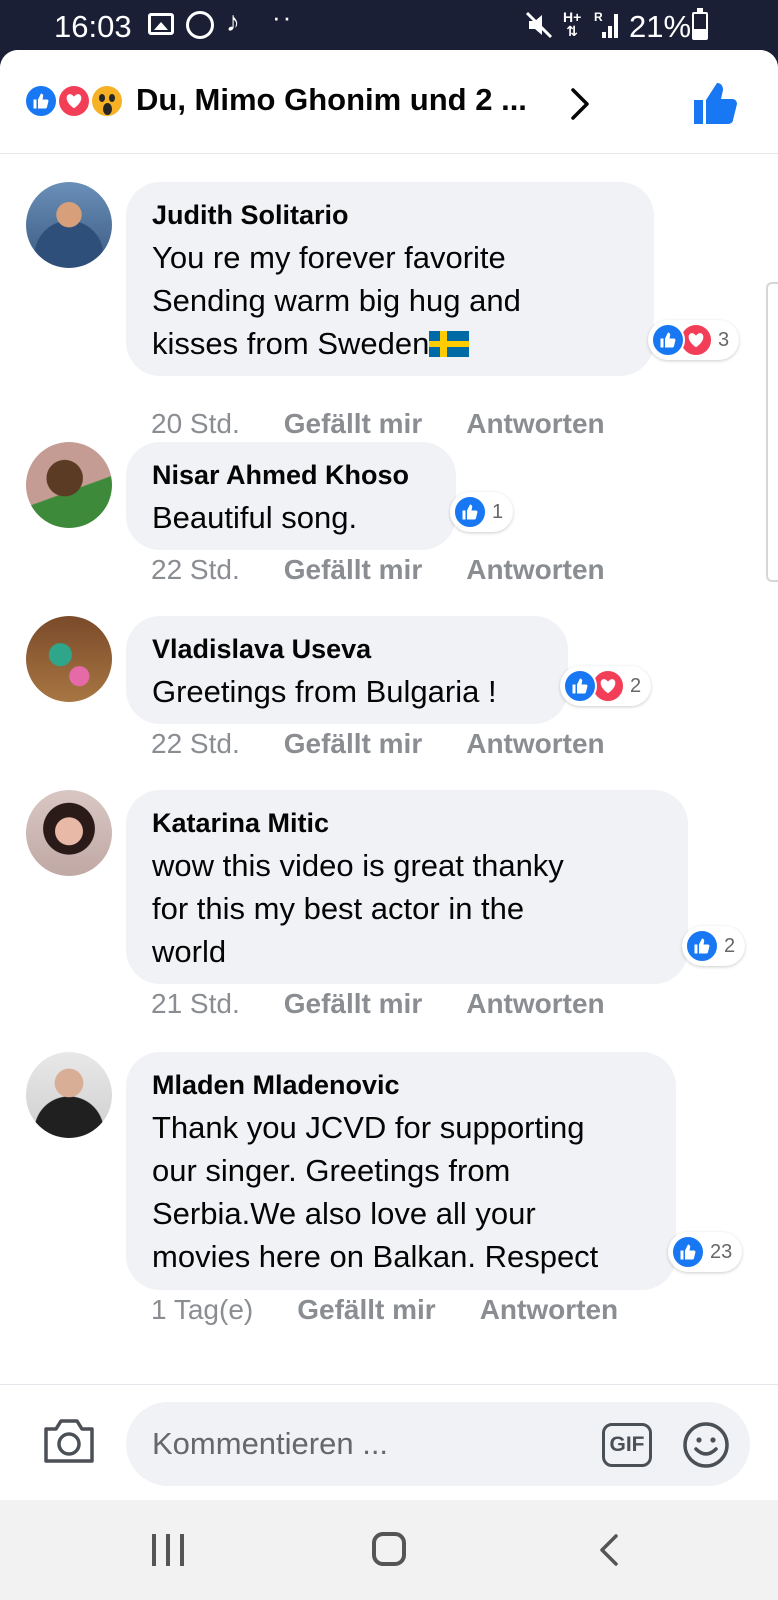 Image resolution: width=778 pixels, height=1600 pixels. What do you see at coordinates (202, 1310) in the screenshot?
I see `comment-timestamp: 1 Tag(e)` at bounding box center [202, 1310].